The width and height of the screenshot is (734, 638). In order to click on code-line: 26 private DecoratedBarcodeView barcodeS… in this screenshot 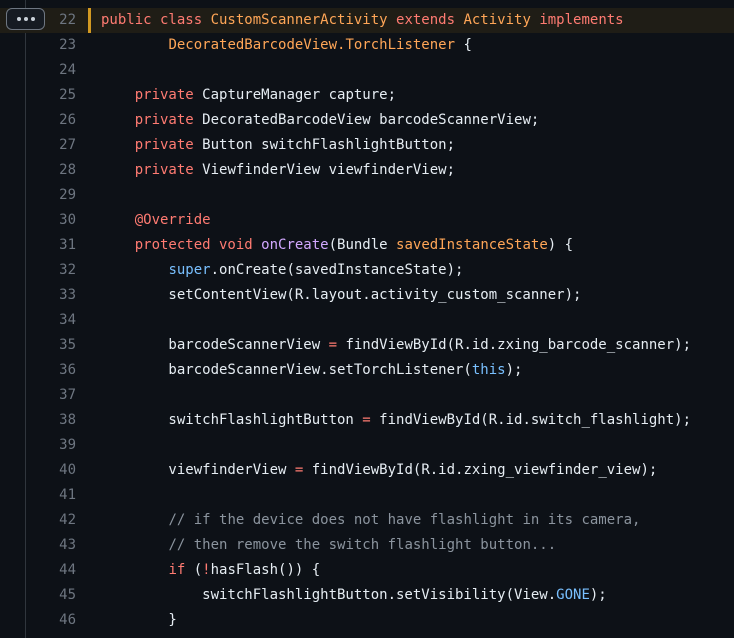, I will do `click(367, 120)`.